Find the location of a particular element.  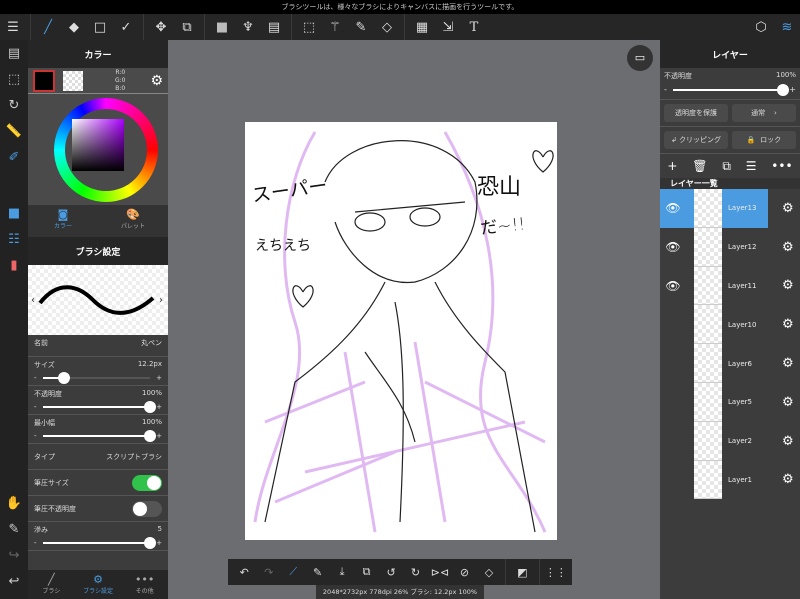

fill-color-icon: ■ is located at coordinates (222, 27).